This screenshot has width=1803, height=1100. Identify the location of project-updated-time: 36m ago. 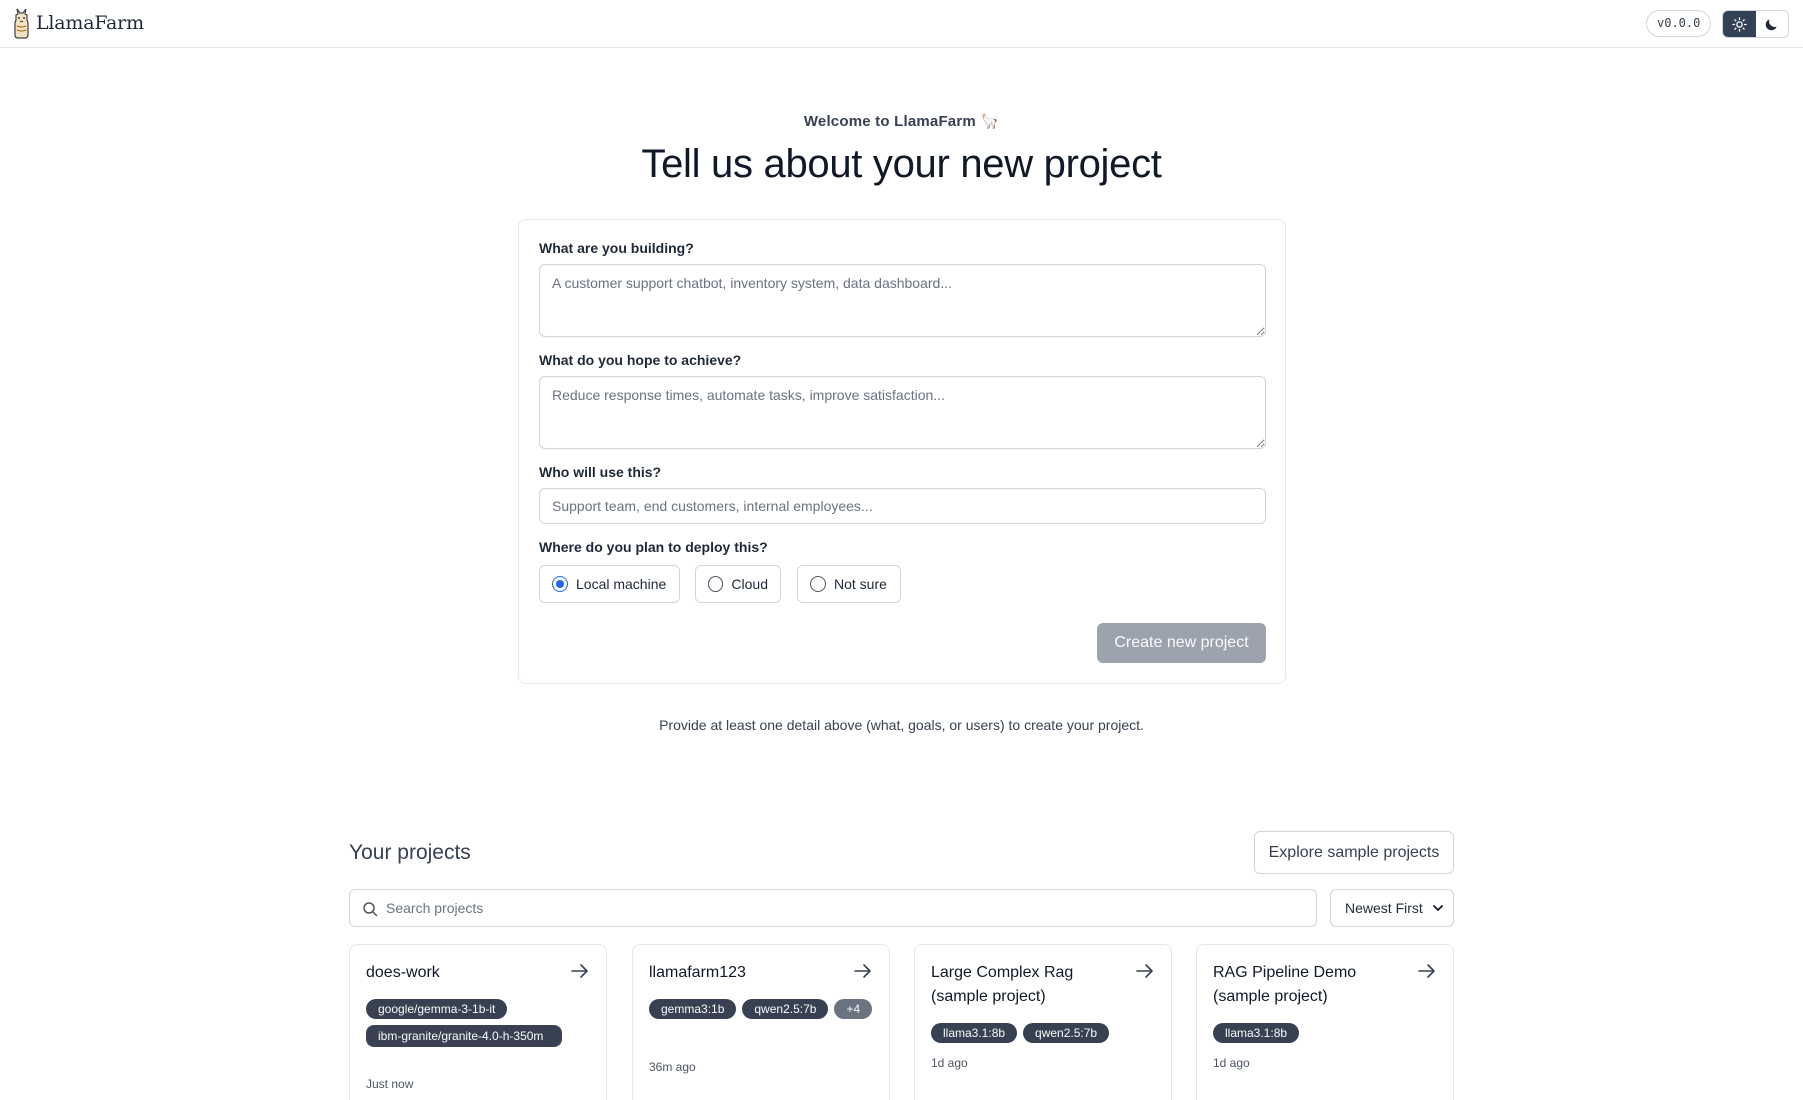
(672, 1067).